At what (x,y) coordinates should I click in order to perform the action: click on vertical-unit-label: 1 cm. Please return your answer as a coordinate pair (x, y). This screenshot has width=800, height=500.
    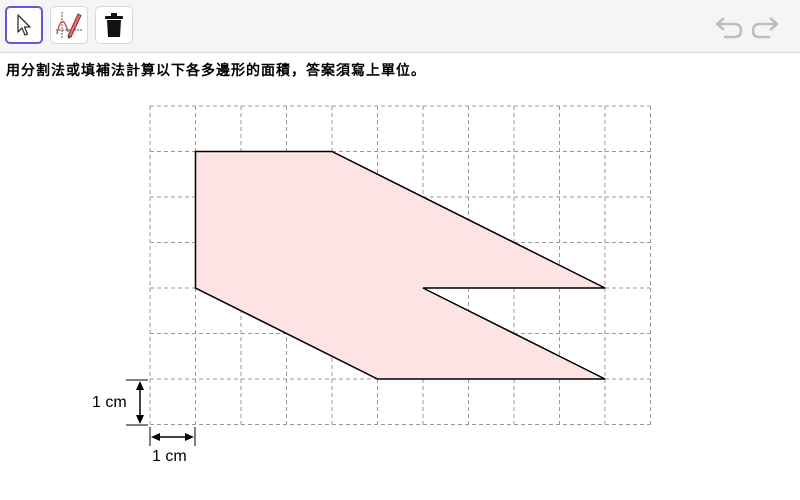
    Looking at the image, I should click on (109, 402).